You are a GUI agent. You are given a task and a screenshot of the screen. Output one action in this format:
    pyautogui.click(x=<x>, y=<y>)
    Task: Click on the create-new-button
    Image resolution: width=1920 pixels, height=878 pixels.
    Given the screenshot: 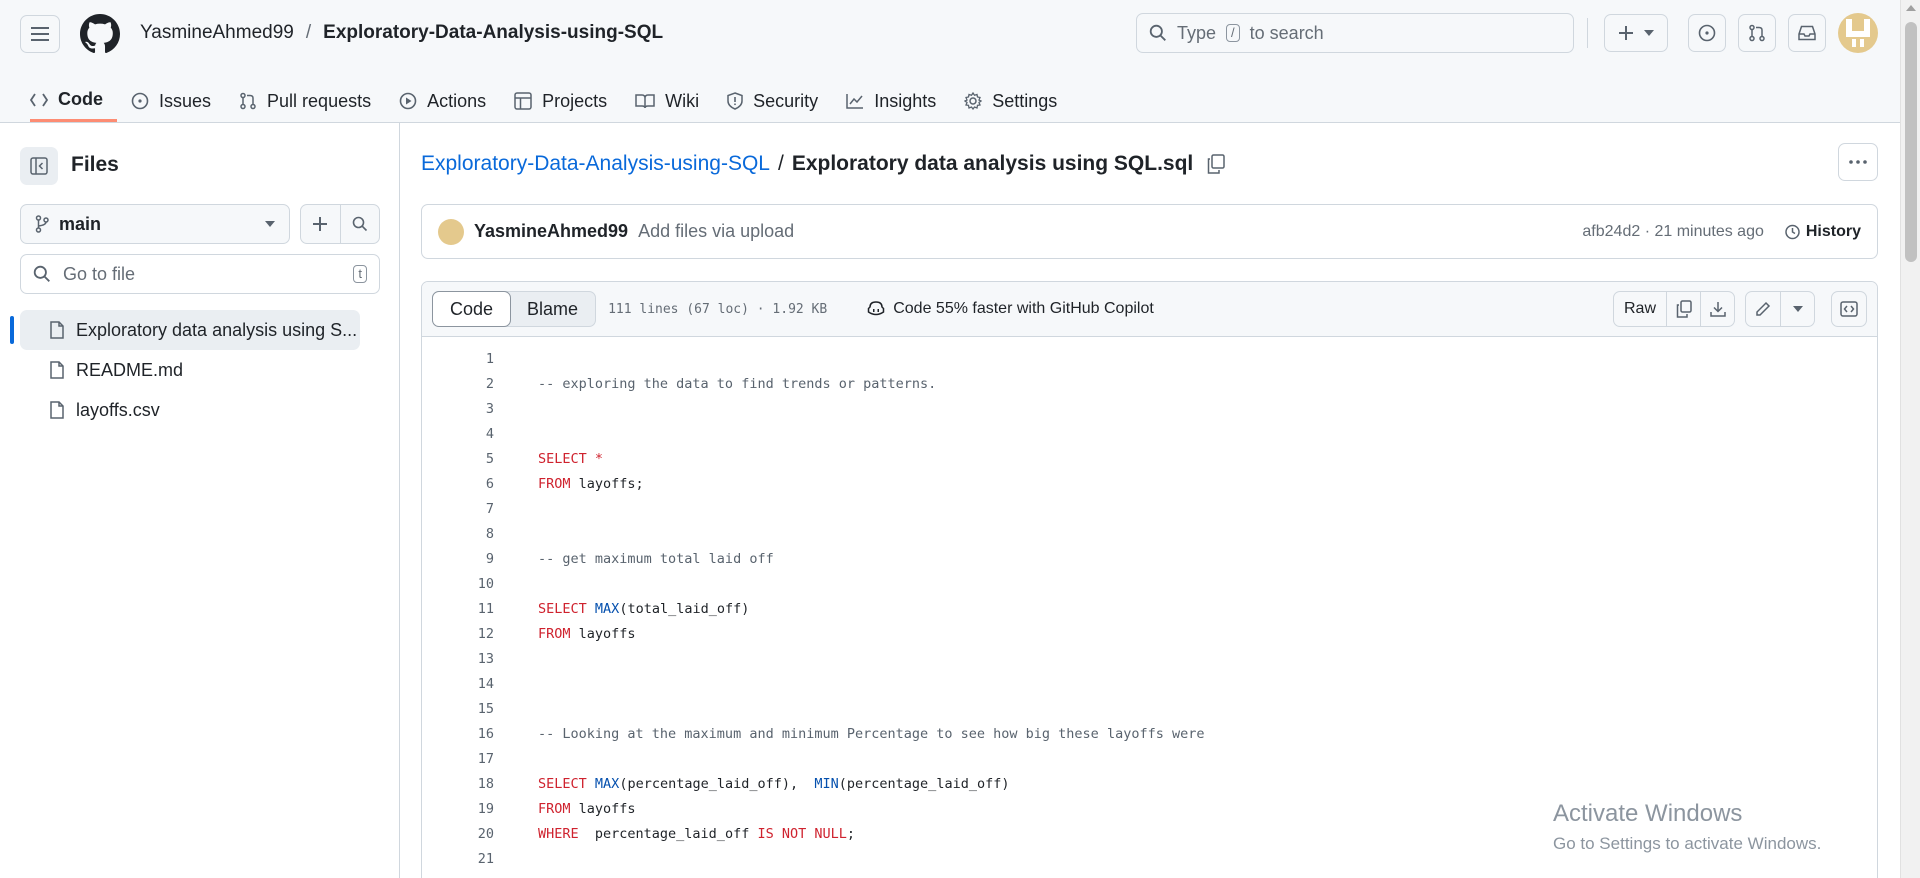 What is the action you would take?
    pyautogui.click(x=1636, y=33)
    